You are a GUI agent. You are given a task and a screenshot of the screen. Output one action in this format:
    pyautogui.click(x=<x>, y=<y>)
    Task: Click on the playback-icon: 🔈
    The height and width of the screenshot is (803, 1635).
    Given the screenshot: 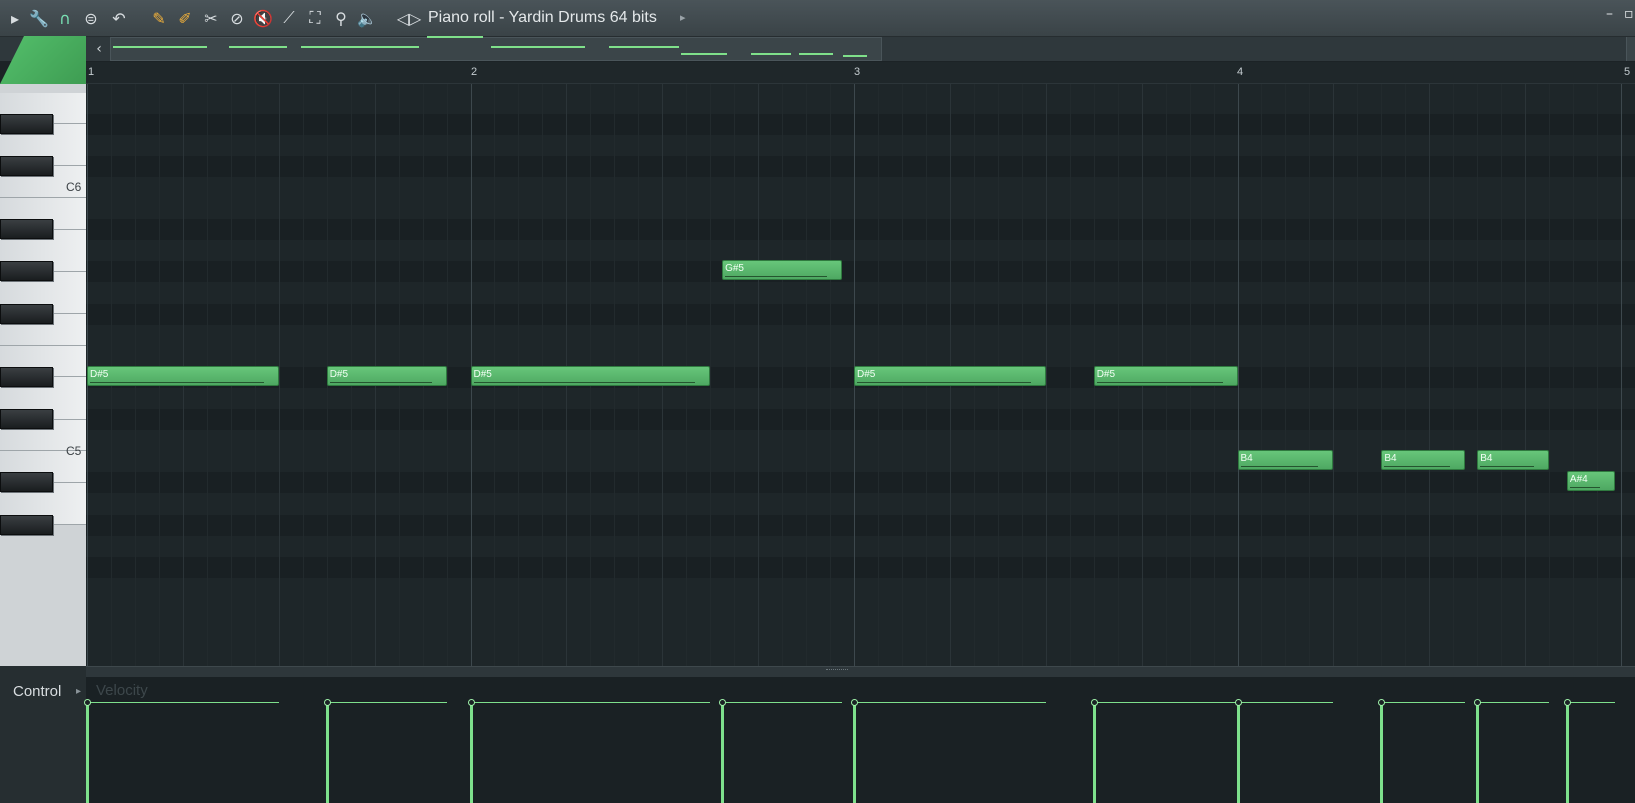 What is the action you would take?
    pyautogui.click(x=367, y=18)
    